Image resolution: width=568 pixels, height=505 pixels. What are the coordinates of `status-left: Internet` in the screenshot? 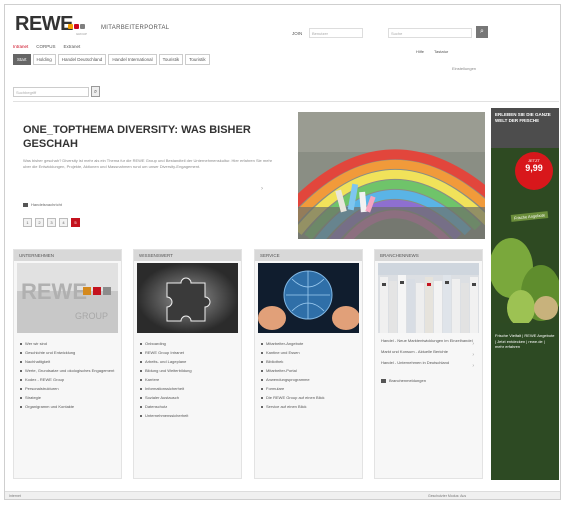 It's located at (15, 496).